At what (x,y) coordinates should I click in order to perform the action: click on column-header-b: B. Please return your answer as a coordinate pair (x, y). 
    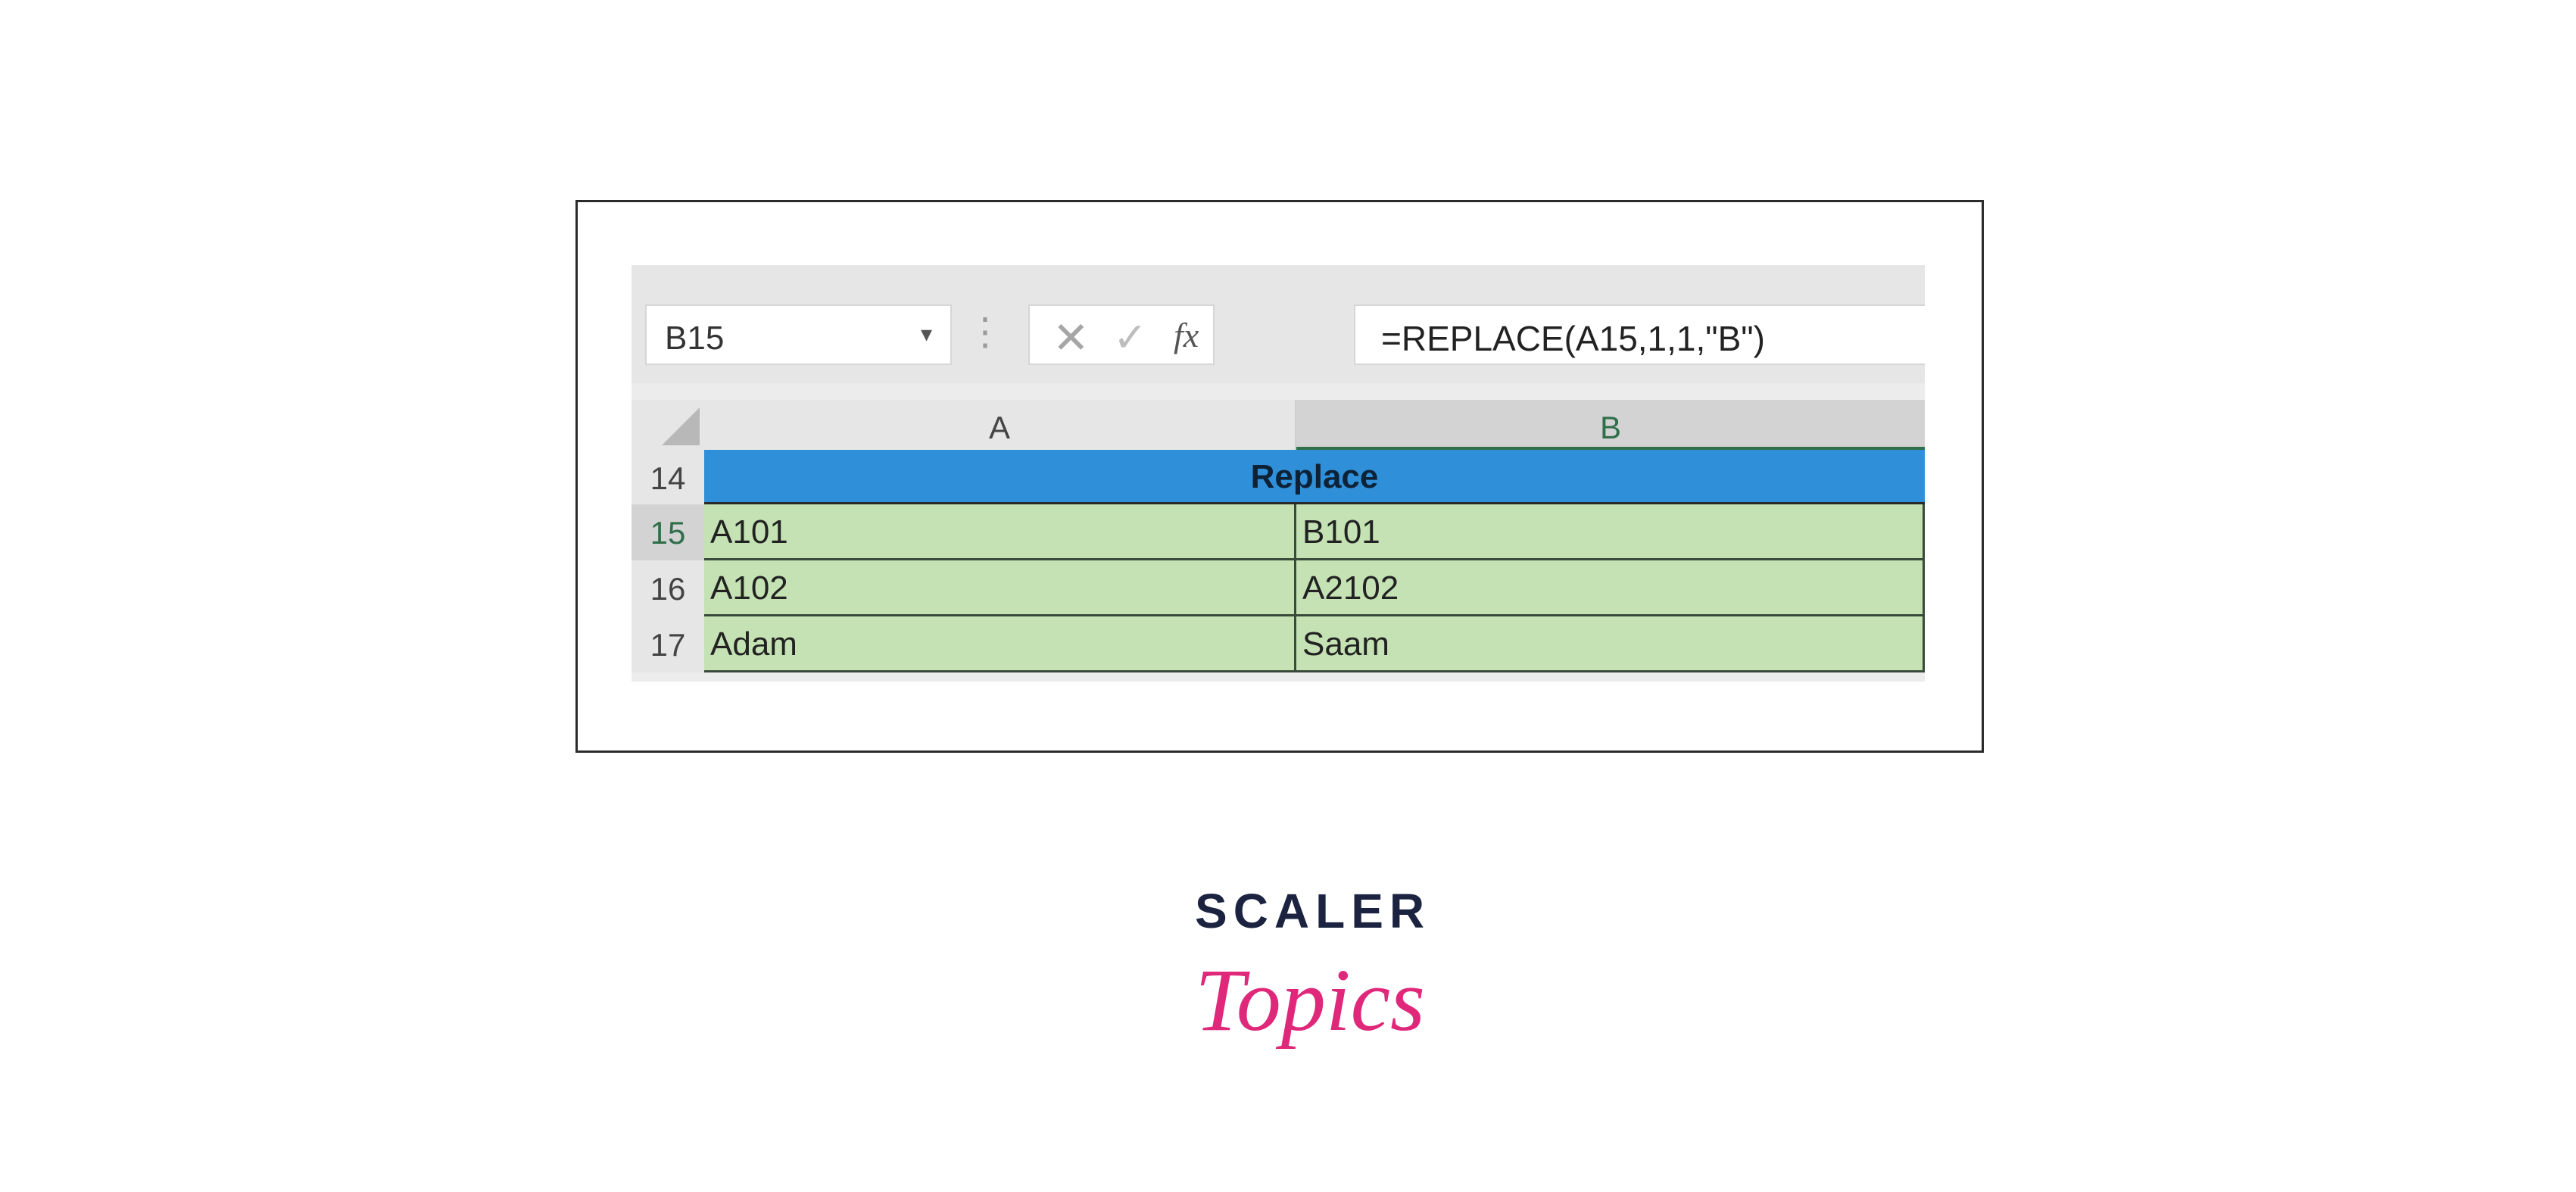
    Looking at the image, I should click on (1610, 425).